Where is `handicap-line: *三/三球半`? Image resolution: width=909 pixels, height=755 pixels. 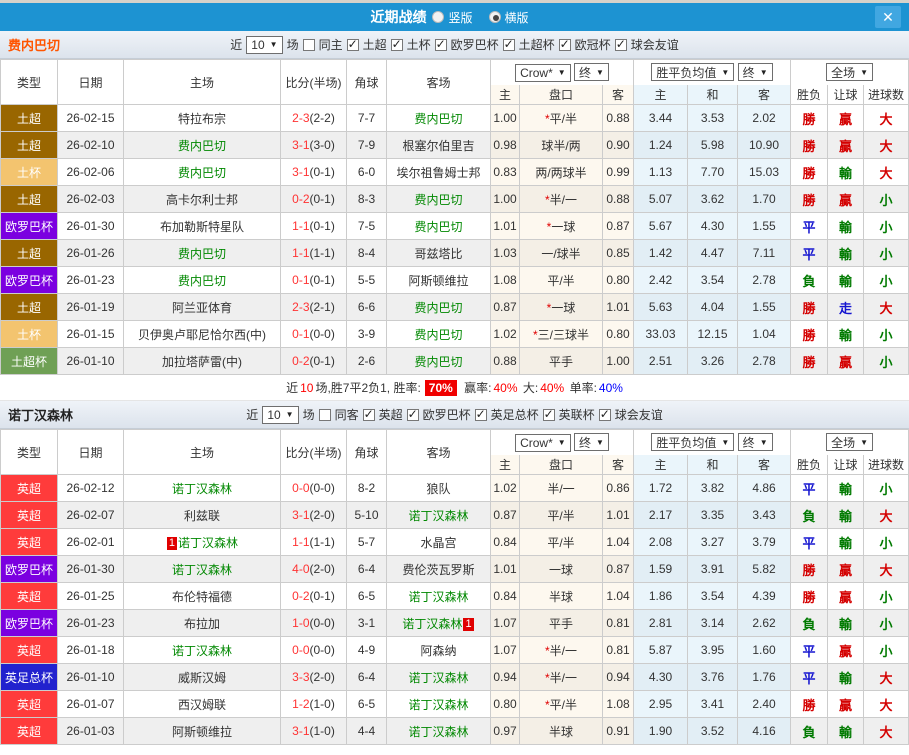 handicap-line: *三/三球半 is located at coordinates (561, 334).